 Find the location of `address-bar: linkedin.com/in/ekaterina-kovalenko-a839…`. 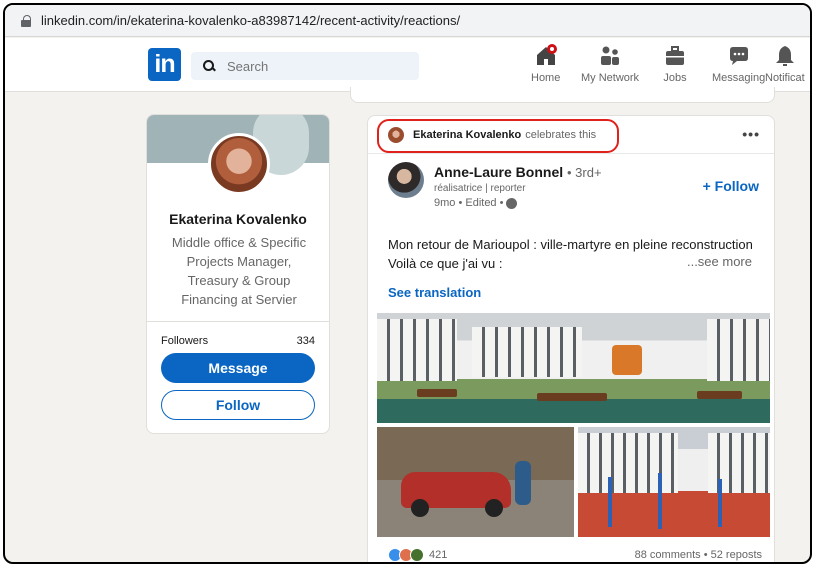

address-bar: linkedin.com/in/ekaterina-kovalenko-a839… is located at coordinates (407, 21).